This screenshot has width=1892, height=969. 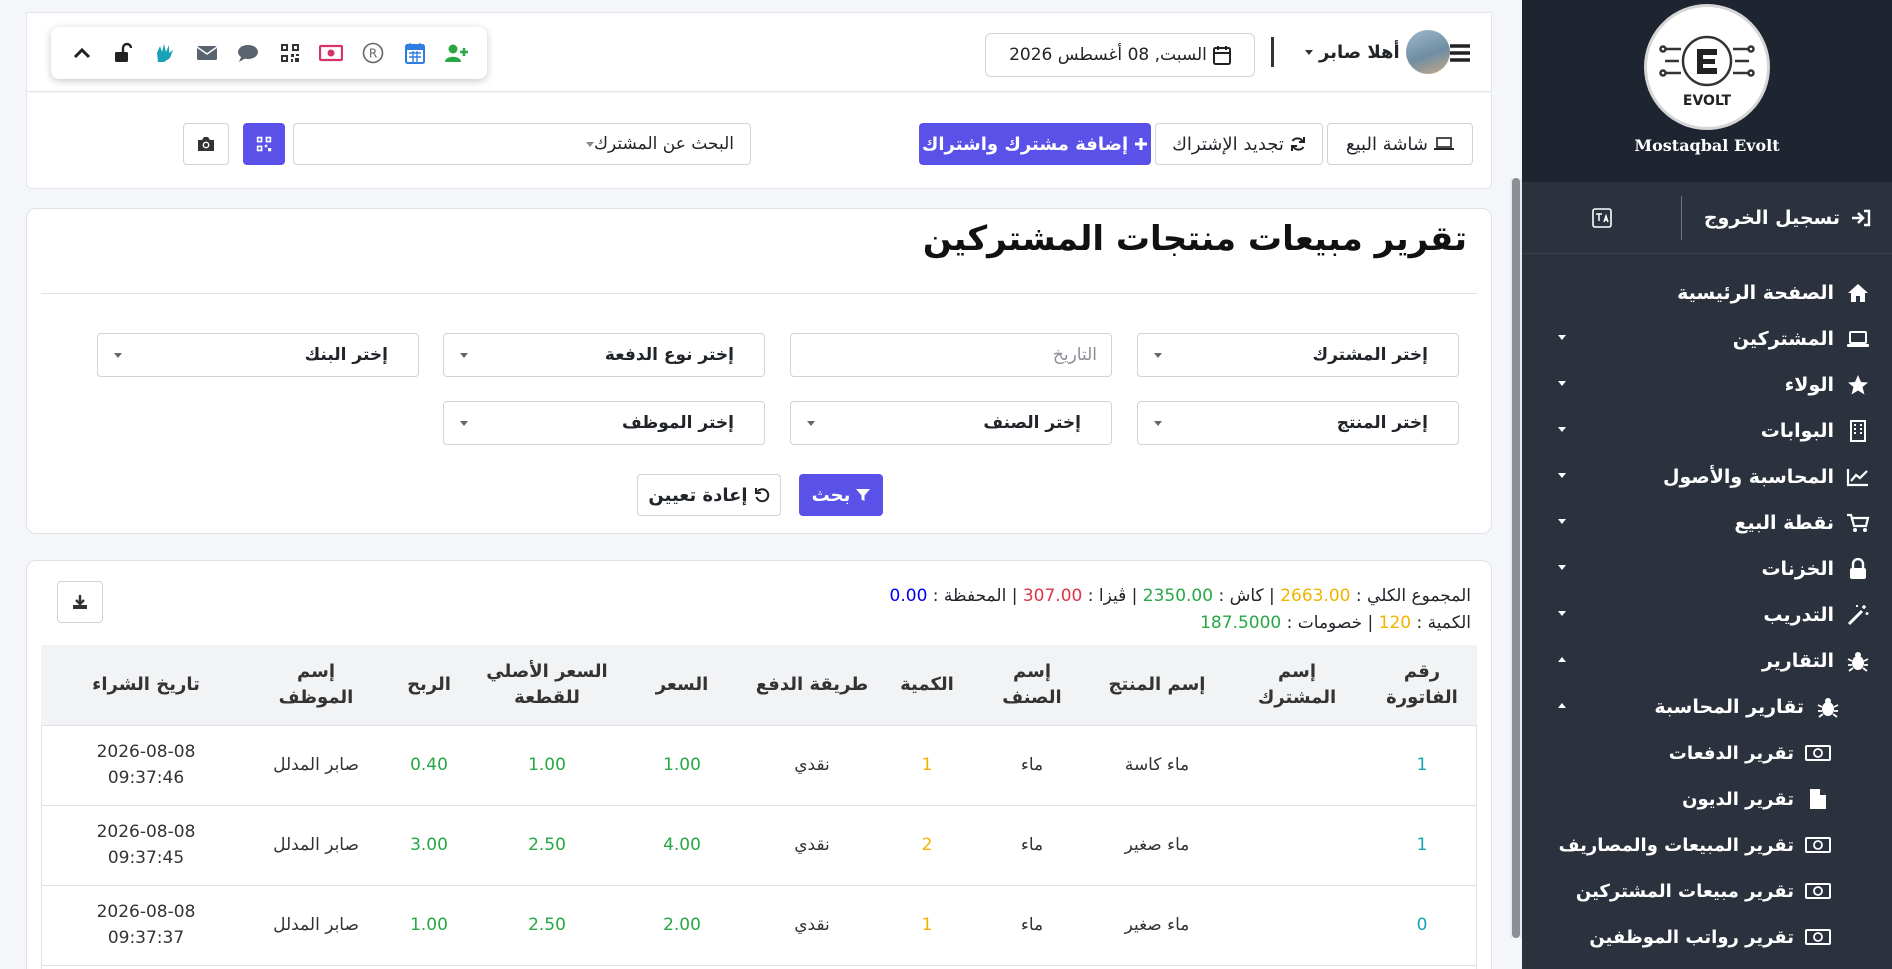 I want to click on cash-button, so click(x=331, y=53).